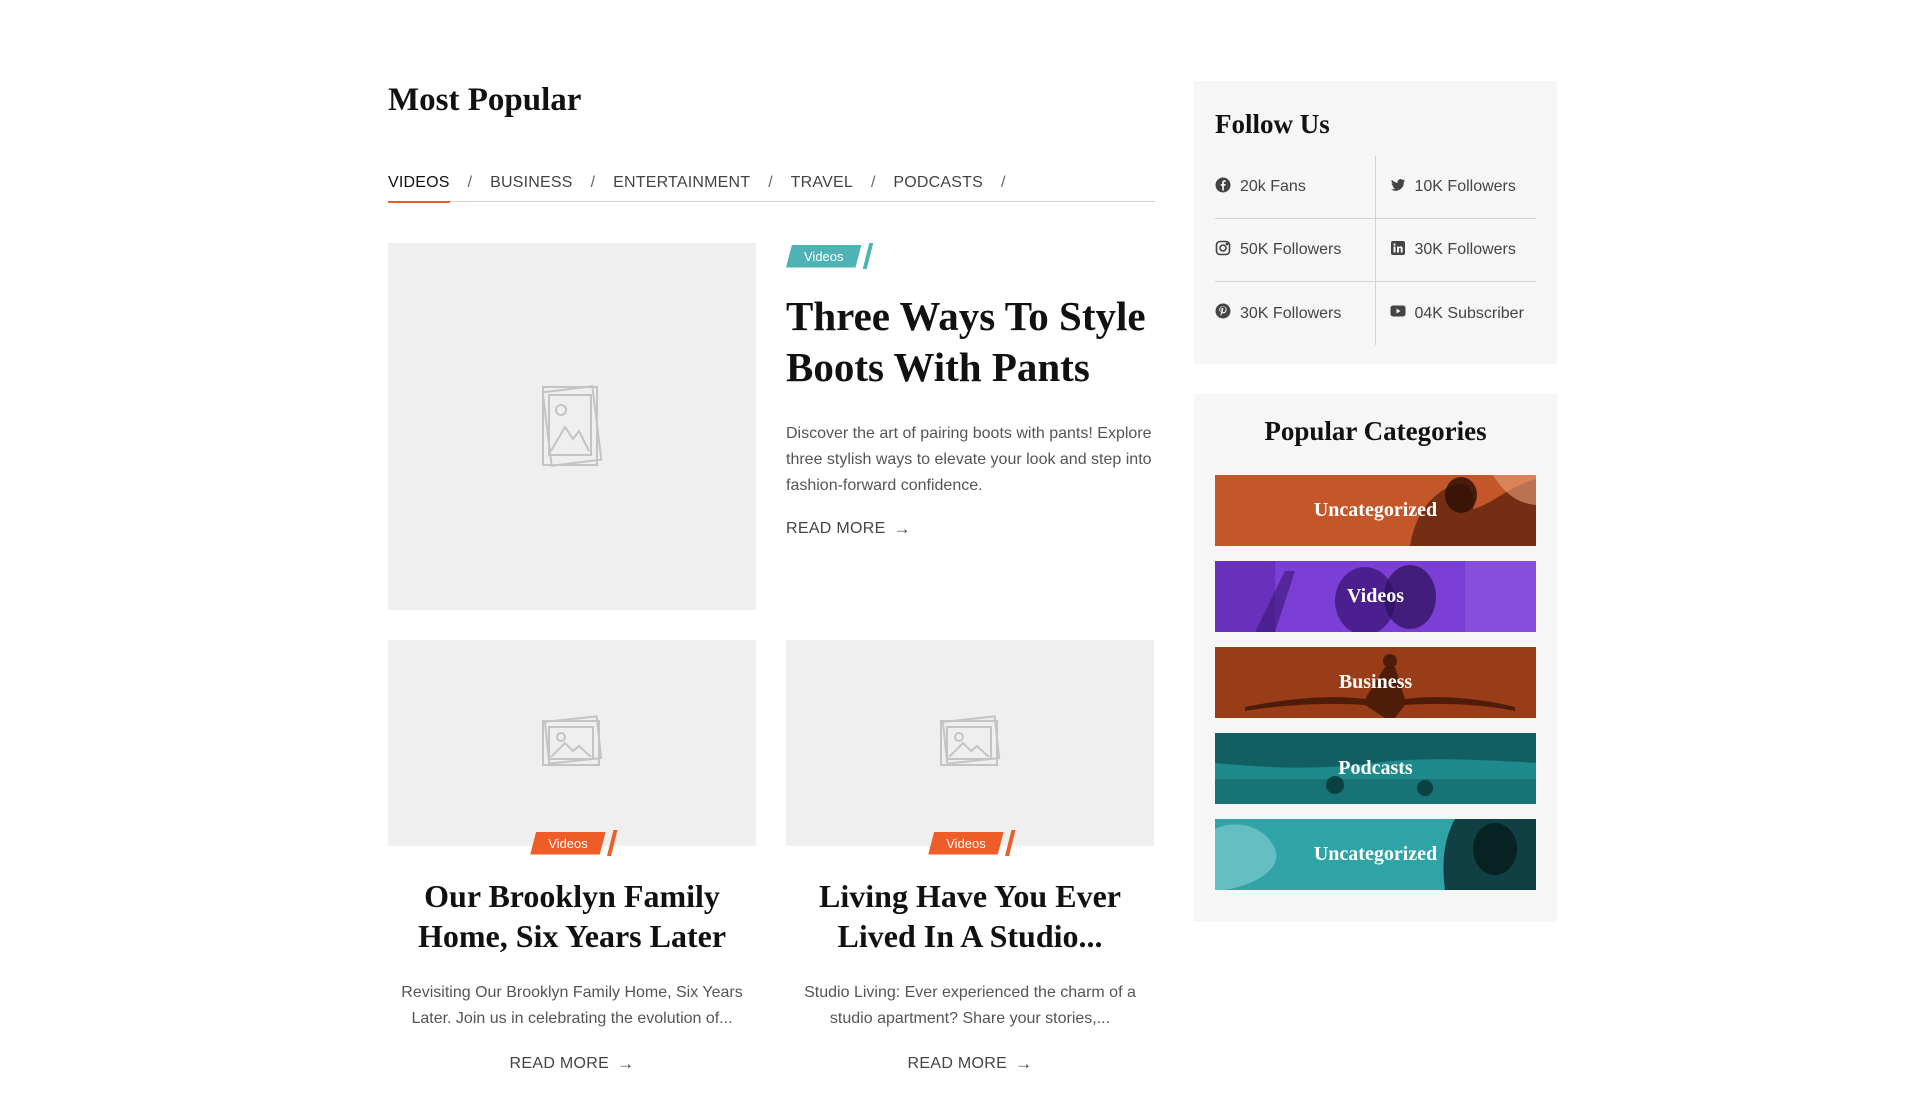 The height and width of the screenshot is (1095, 1905). Describe the element at coordinates (1465, 186) in the screenshot. I see `social-count: 10K Followers` at that location.